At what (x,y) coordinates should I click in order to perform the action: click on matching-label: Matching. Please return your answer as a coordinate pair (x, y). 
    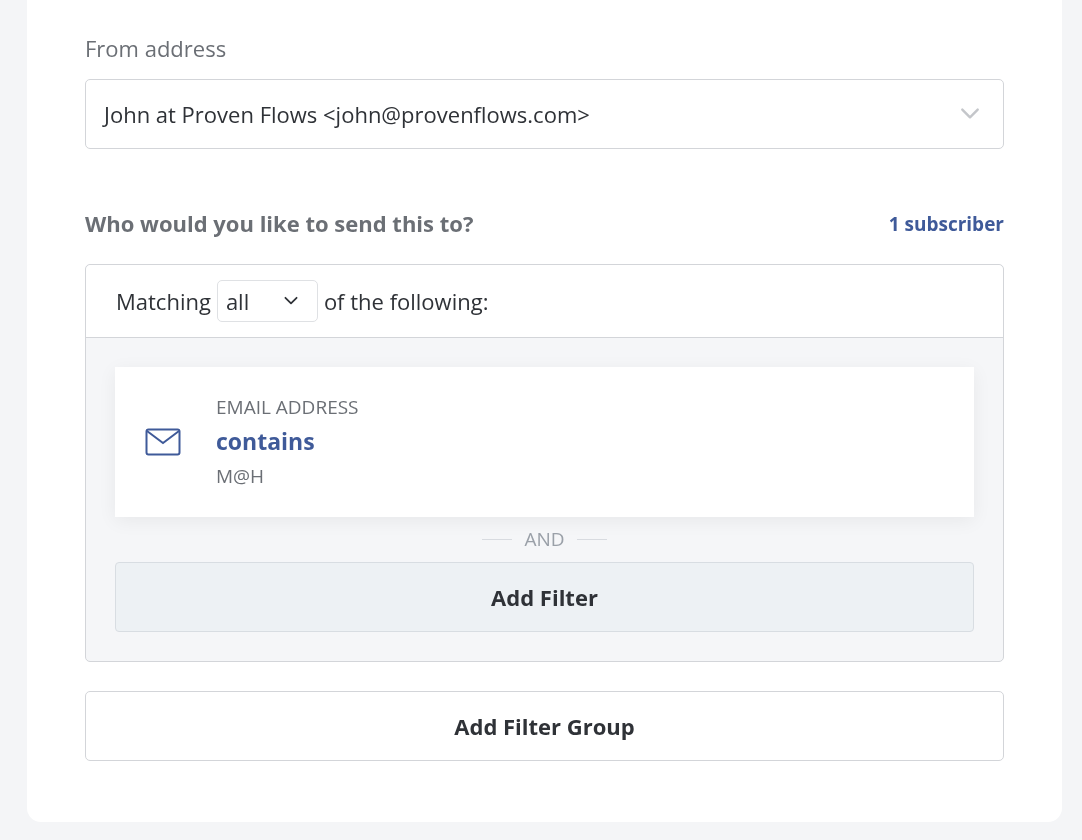
    Looking at the image, I should click on (163, 301).